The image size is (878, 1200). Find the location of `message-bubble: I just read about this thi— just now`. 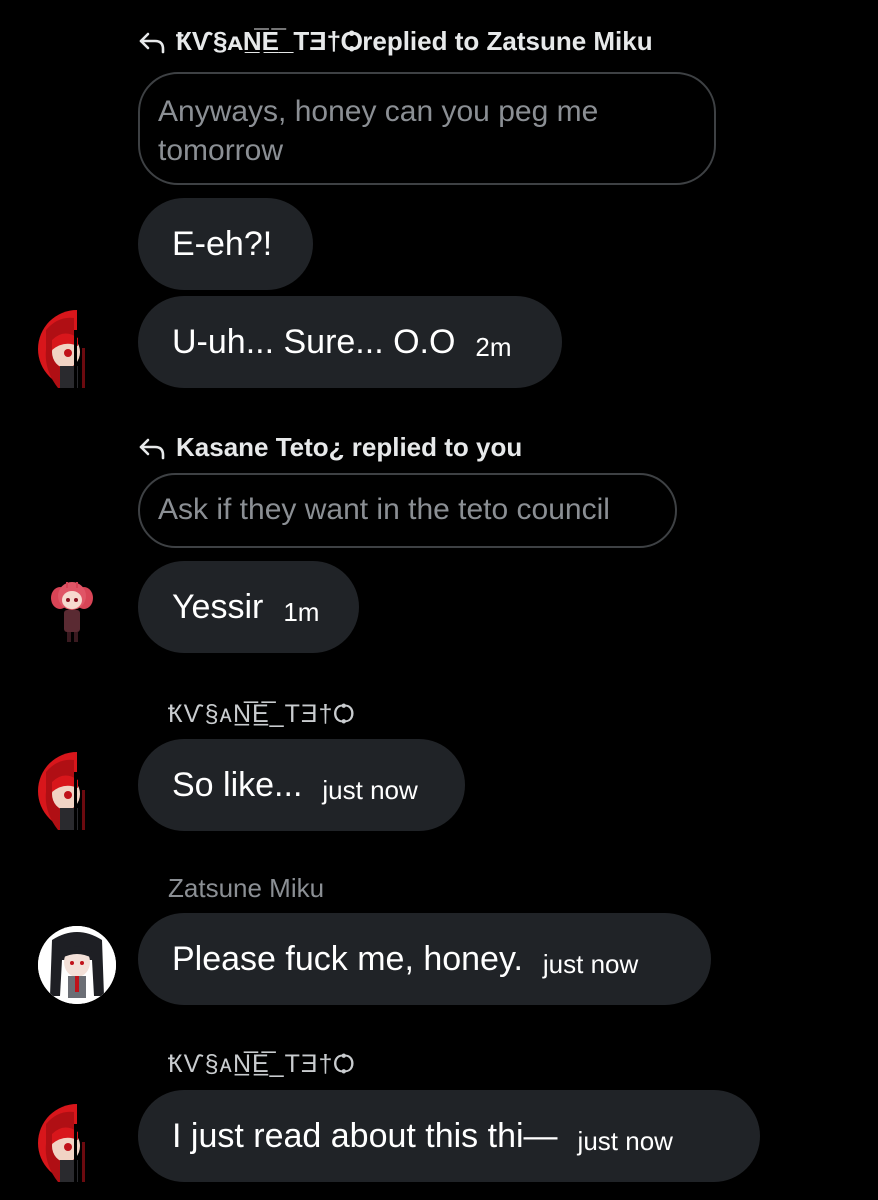

message-bubble: I just read about this thi— just now is located at coordinates (449, 1136).